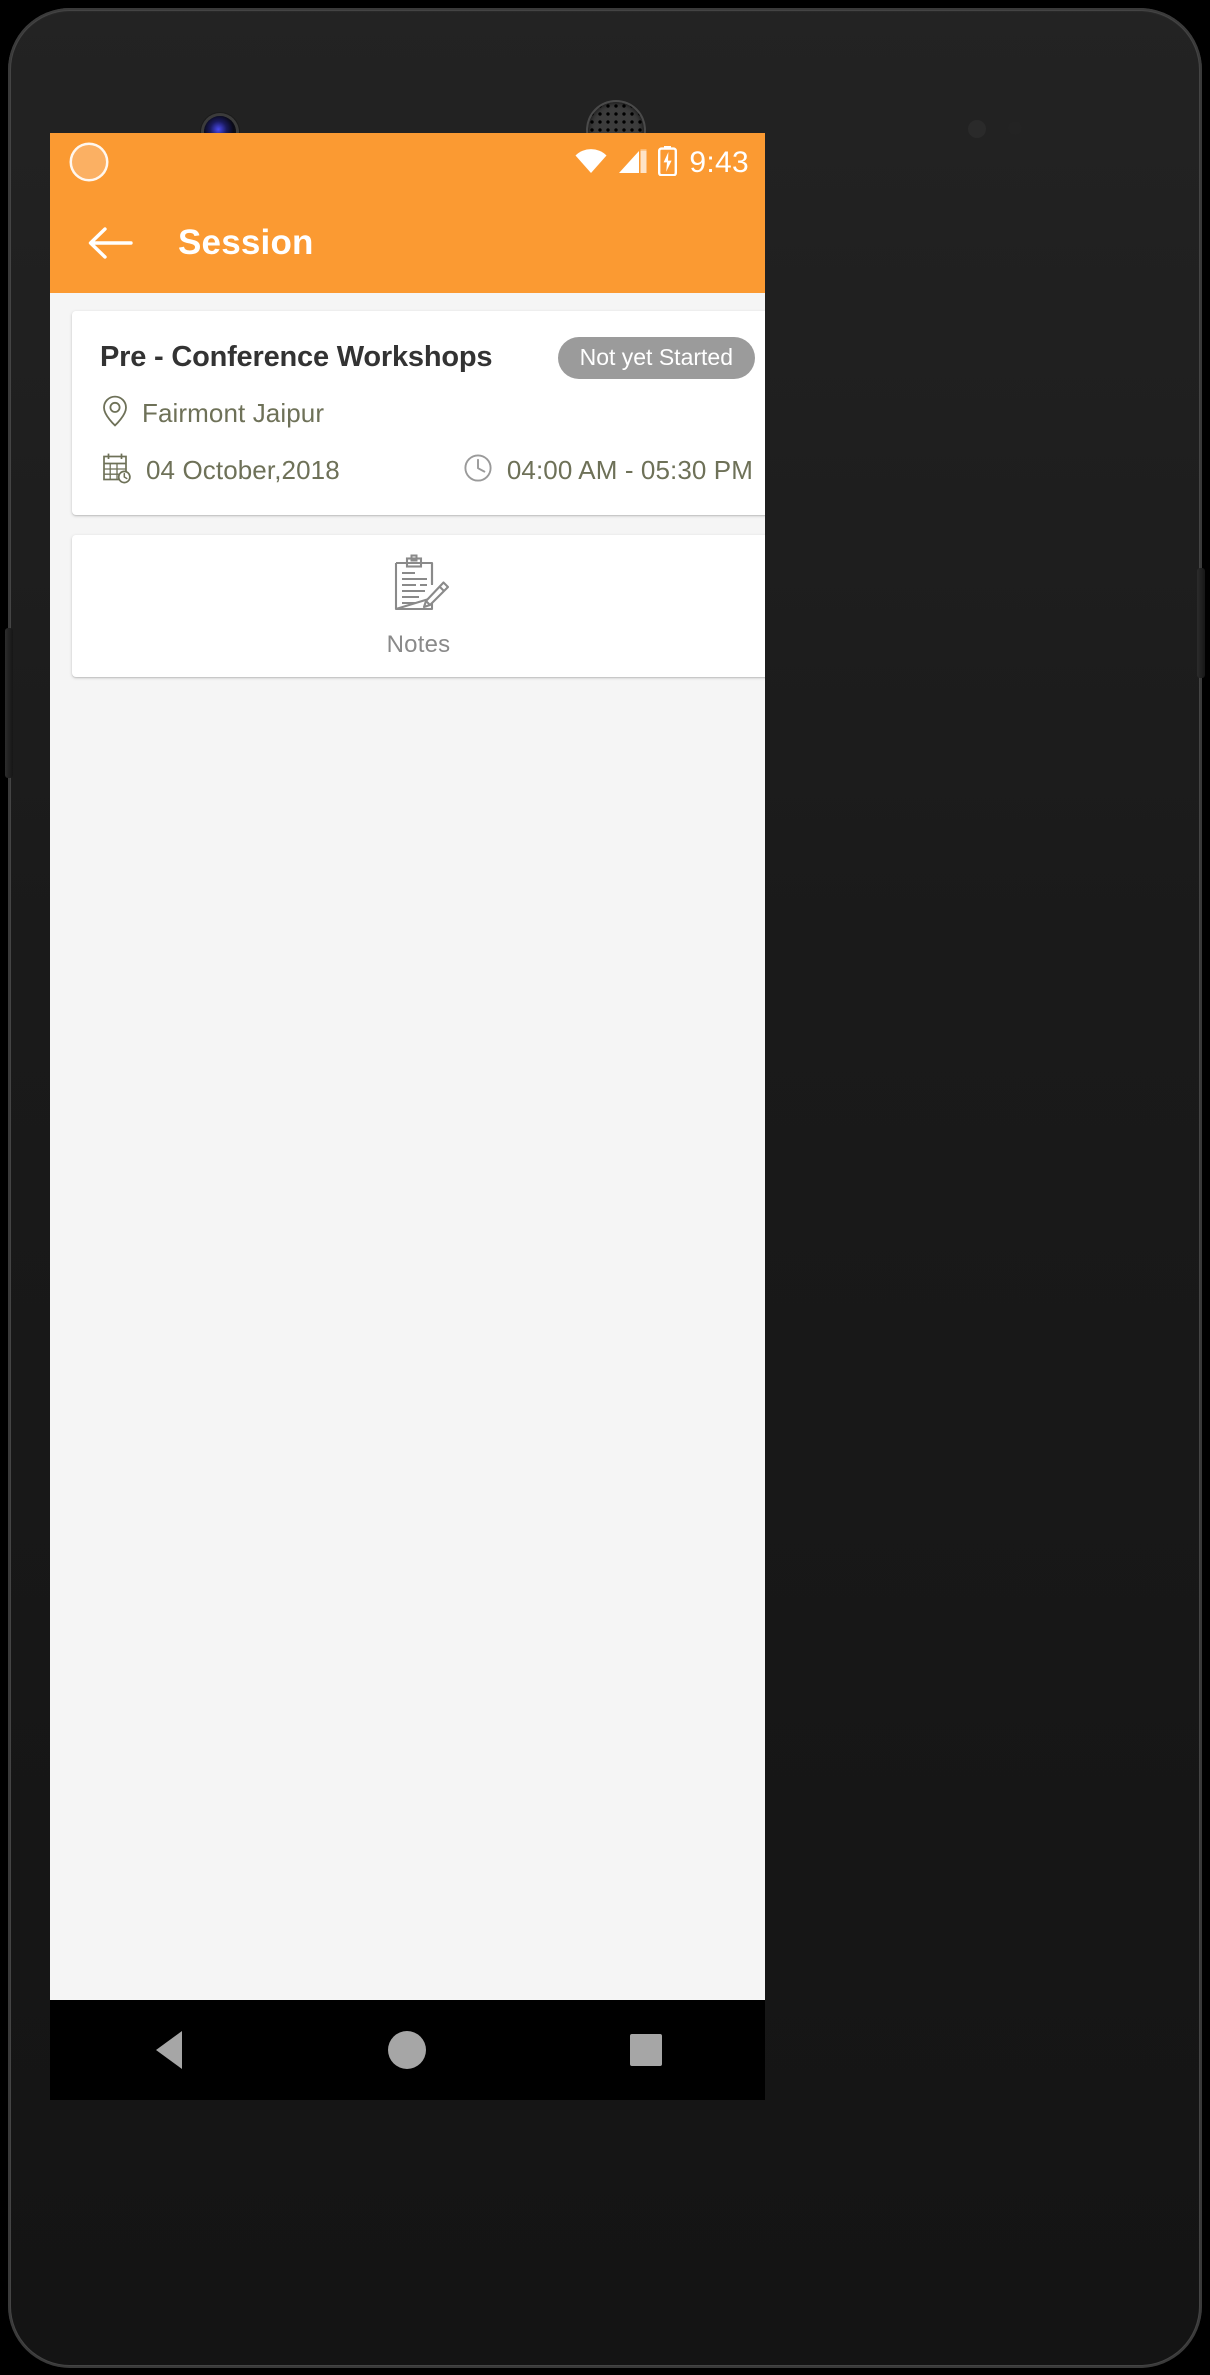 The width and height of the screenshot is (1210, 2375). I want to click on arrow-left-icon, so click(110, 243).